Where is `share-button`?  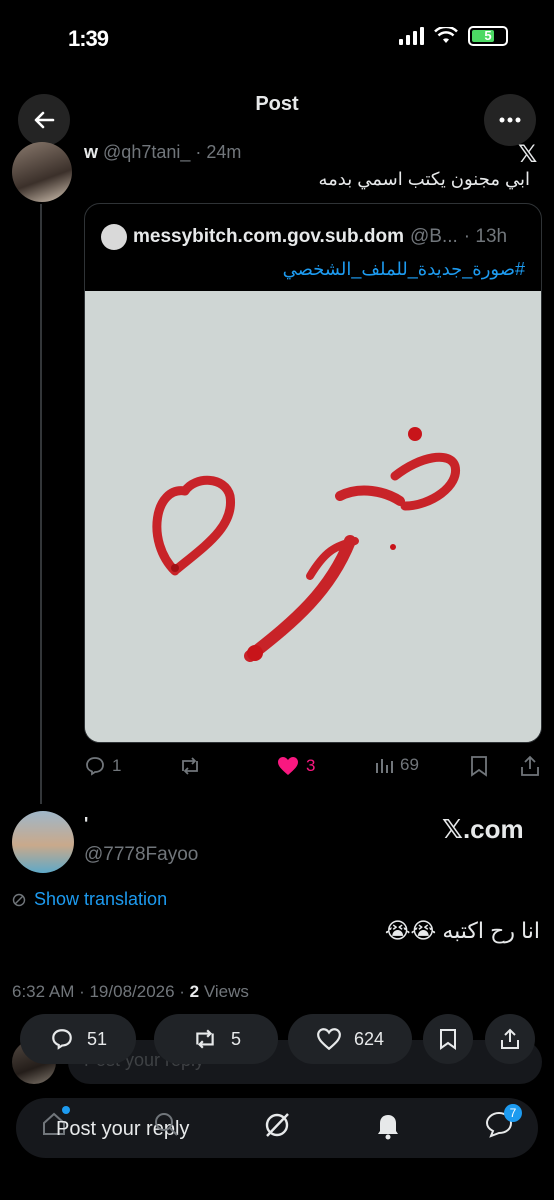 share-button is located at coordinates (530, 766).